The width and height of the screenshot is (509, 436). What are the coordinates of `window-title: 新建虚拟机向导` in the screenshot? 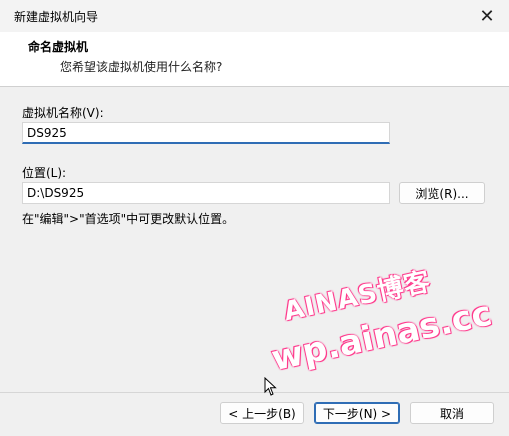 It's located at (56, 17).